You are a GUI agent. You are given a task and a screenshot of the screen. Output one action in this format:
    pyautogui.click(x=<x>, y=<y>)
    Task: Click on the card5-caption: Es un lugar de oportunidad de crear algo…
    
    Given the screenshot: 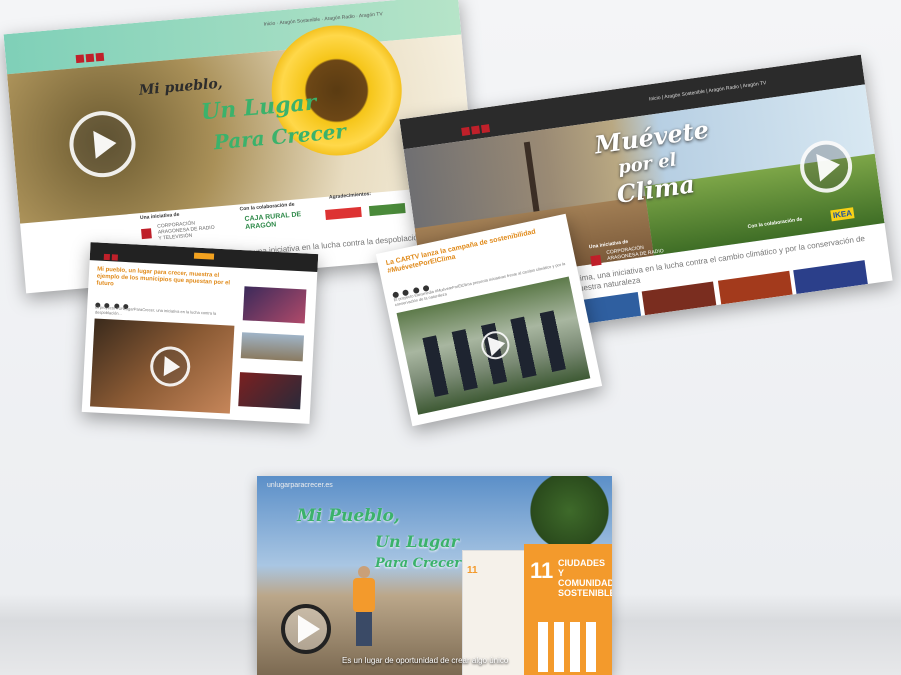 What is the action you would take?
    pyautogui.click(x=425, y=660)
    